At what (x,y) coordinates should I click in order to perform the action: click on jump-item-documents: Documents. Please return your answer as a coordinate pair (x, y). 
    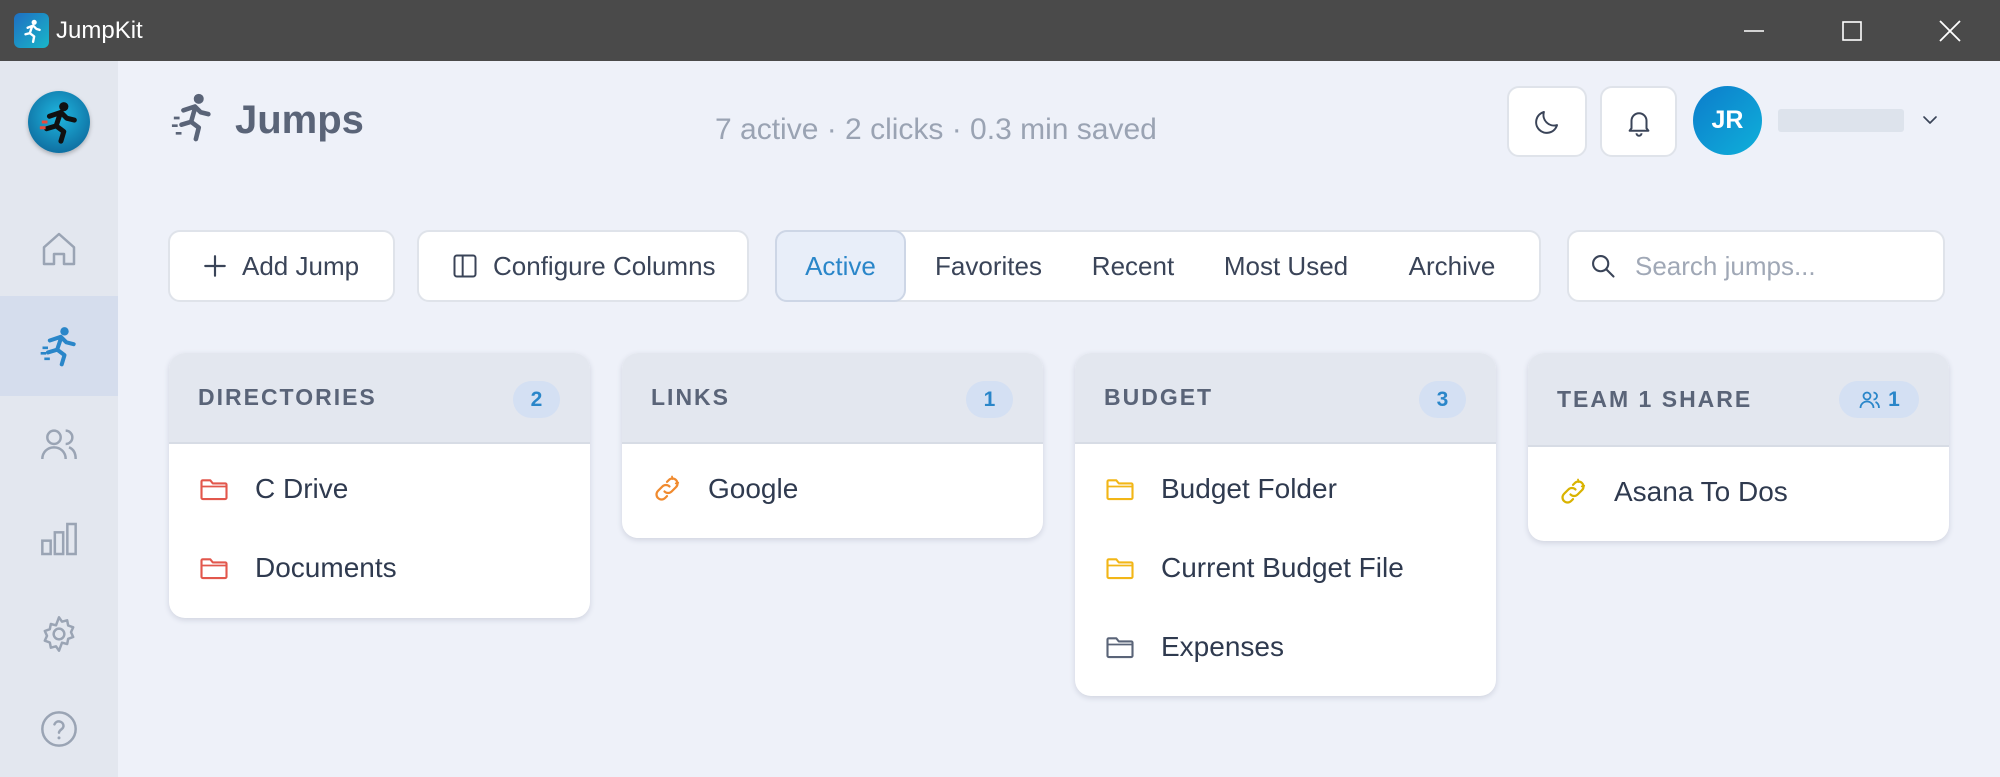
    Looking at the image, I should click on (379, 567).